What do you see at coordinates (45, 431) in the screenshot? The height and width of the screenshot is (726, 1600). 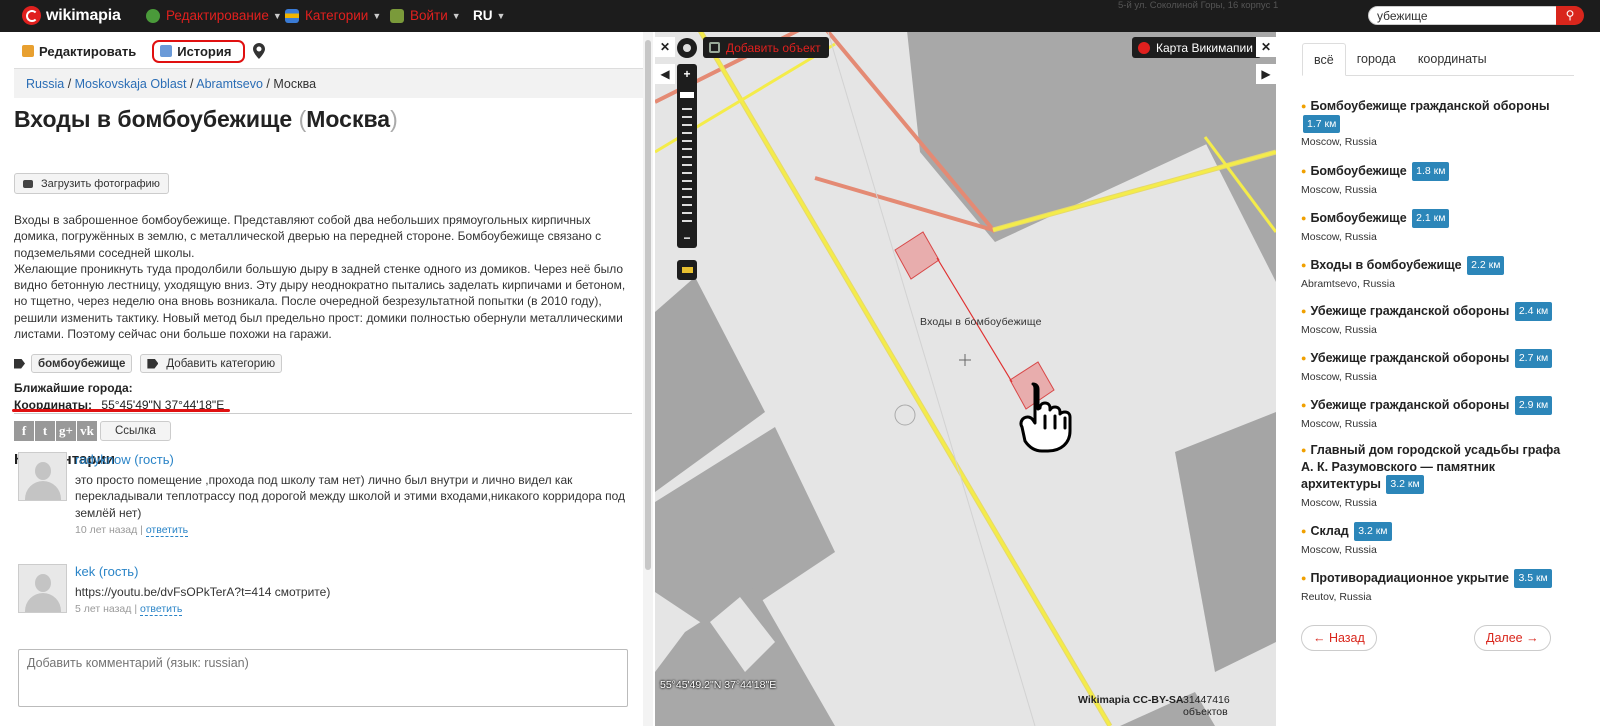 I see `twitter-icon: t` at bounding box center [45, 431].